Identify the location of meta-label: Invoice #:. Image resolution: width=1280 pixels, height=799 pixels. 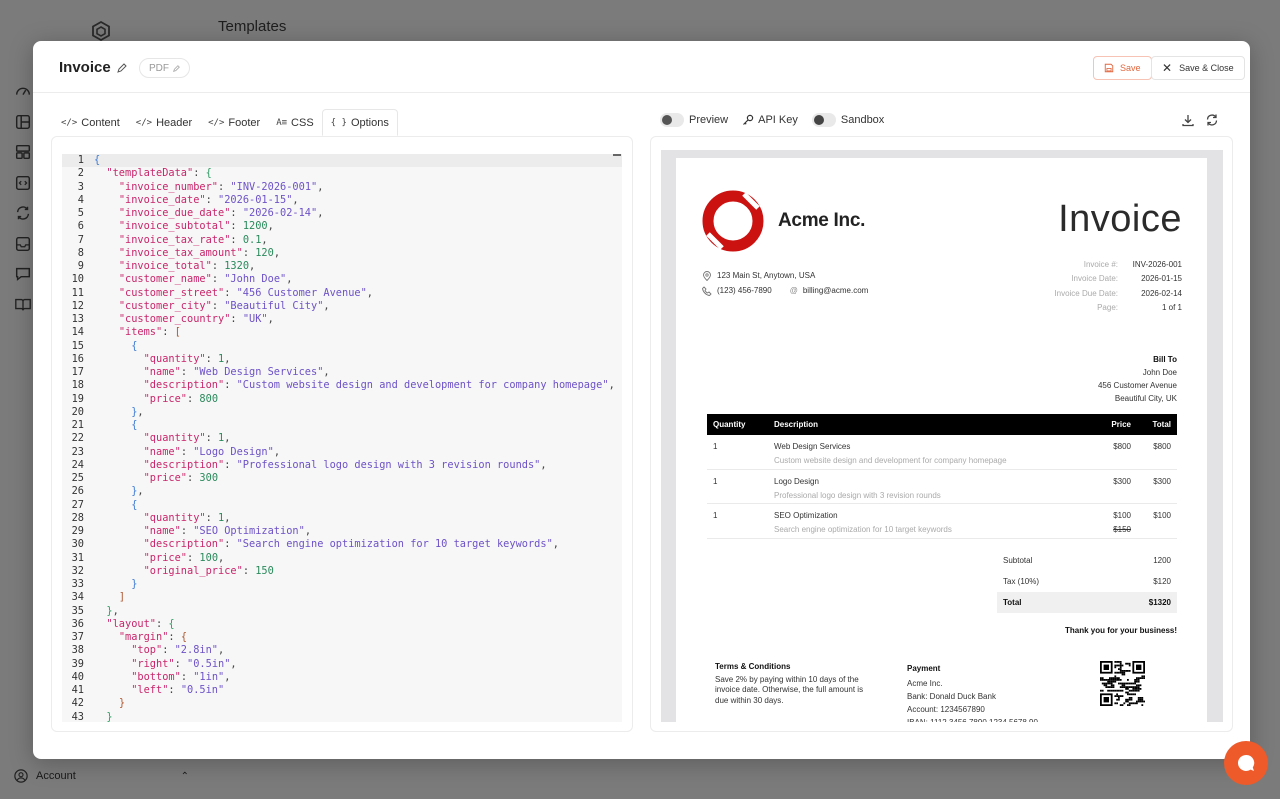
(1100, 264).